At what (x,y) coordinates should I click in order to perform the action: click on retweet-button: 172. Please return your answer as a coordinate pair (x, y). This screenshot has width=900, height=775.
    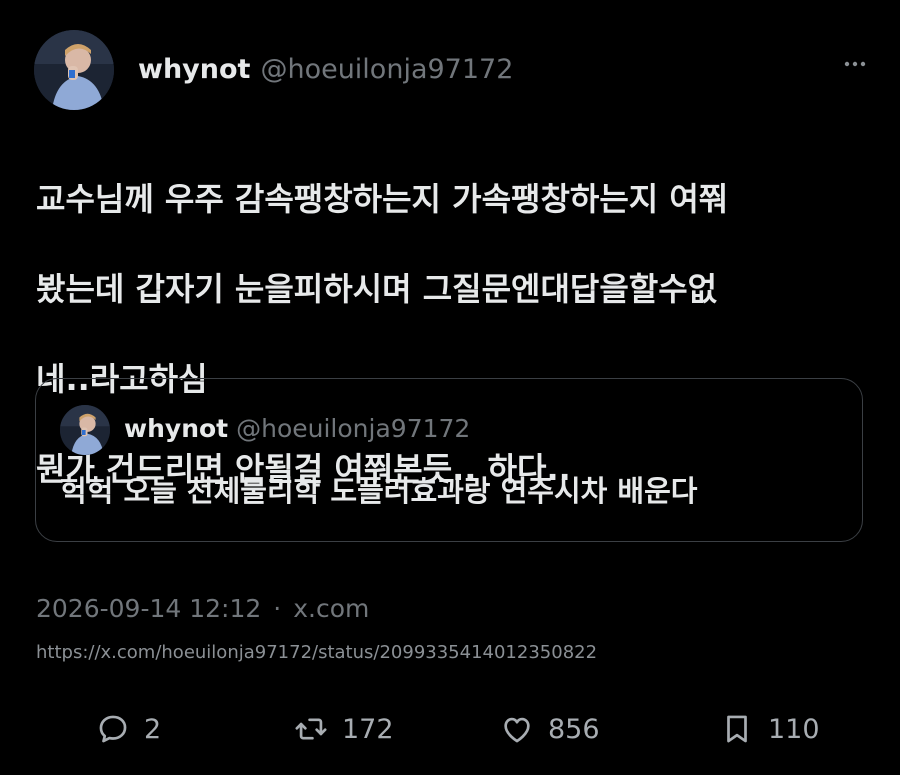
    Looking at the image, I should click on (344, 729).